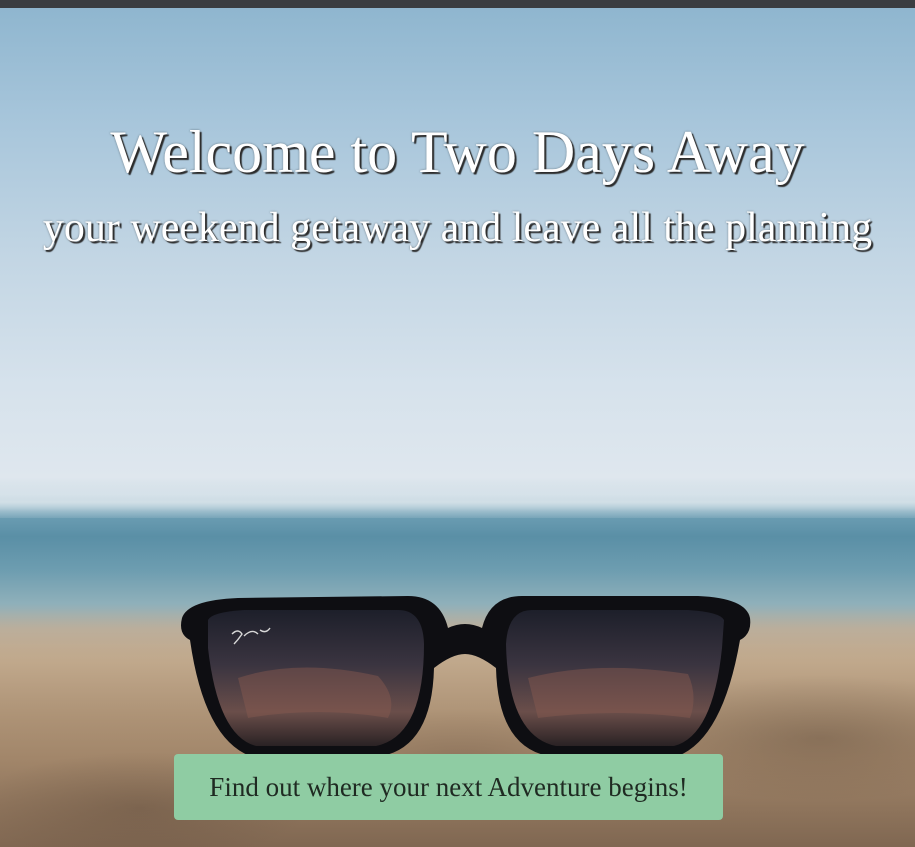  Describe the element at coordinates (457, 152) in the screenshot. I see `page-title: Welcome to Two Days Away` at that location.